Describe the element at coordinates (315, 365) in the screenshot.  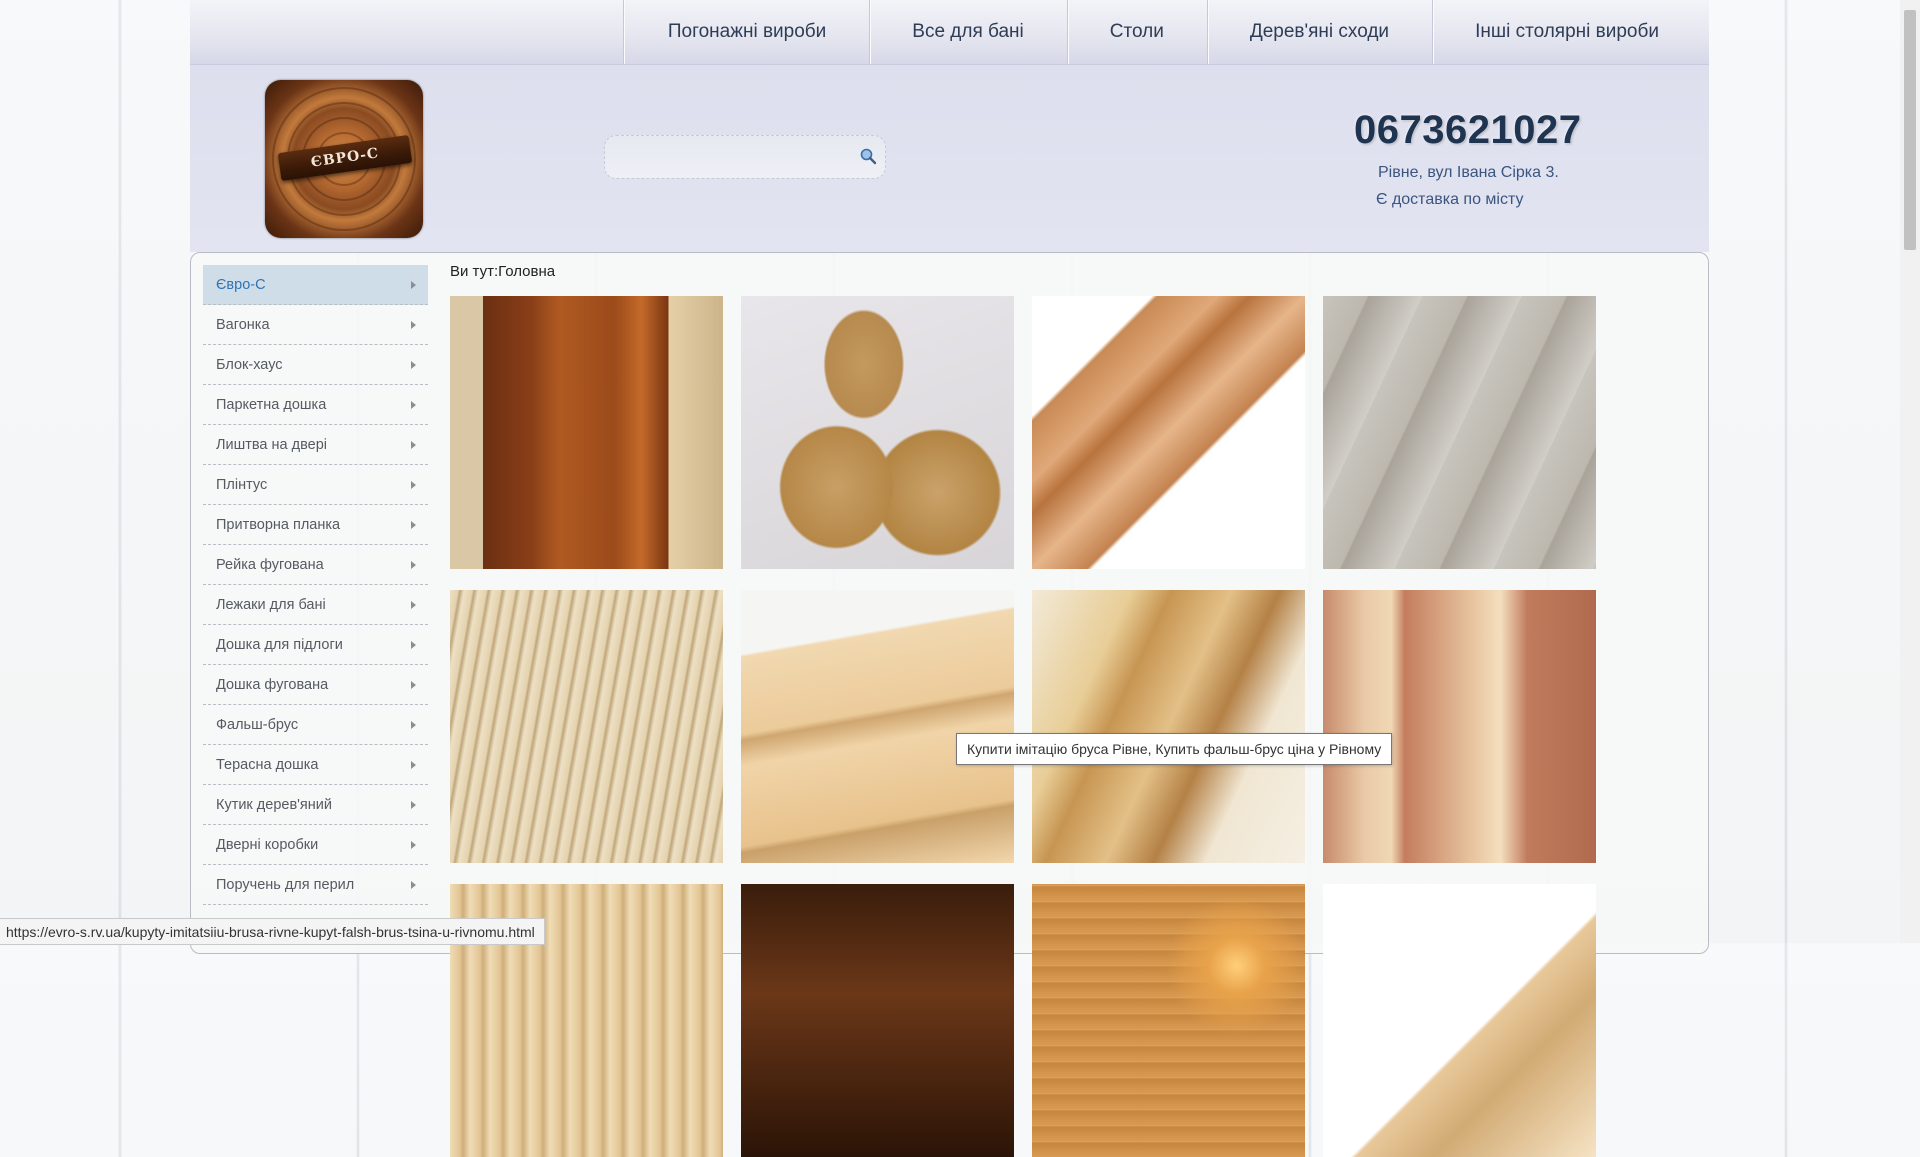
I see `sidebar-item: Блок-хаус` at that location.